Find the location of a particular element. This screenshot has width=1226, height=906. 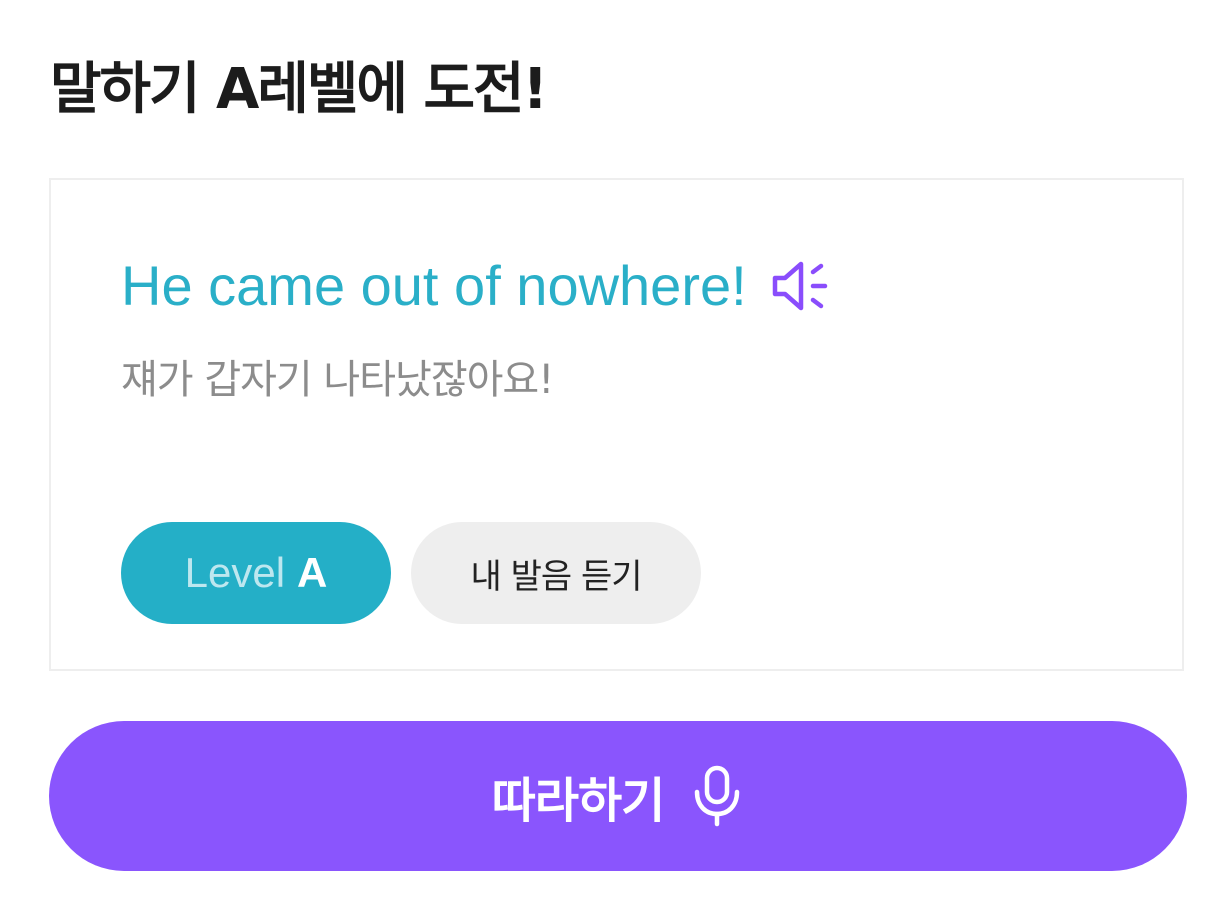

listen-my-pronunciation-button: 내 발음 듣기 is located at coordinates (556, 573).